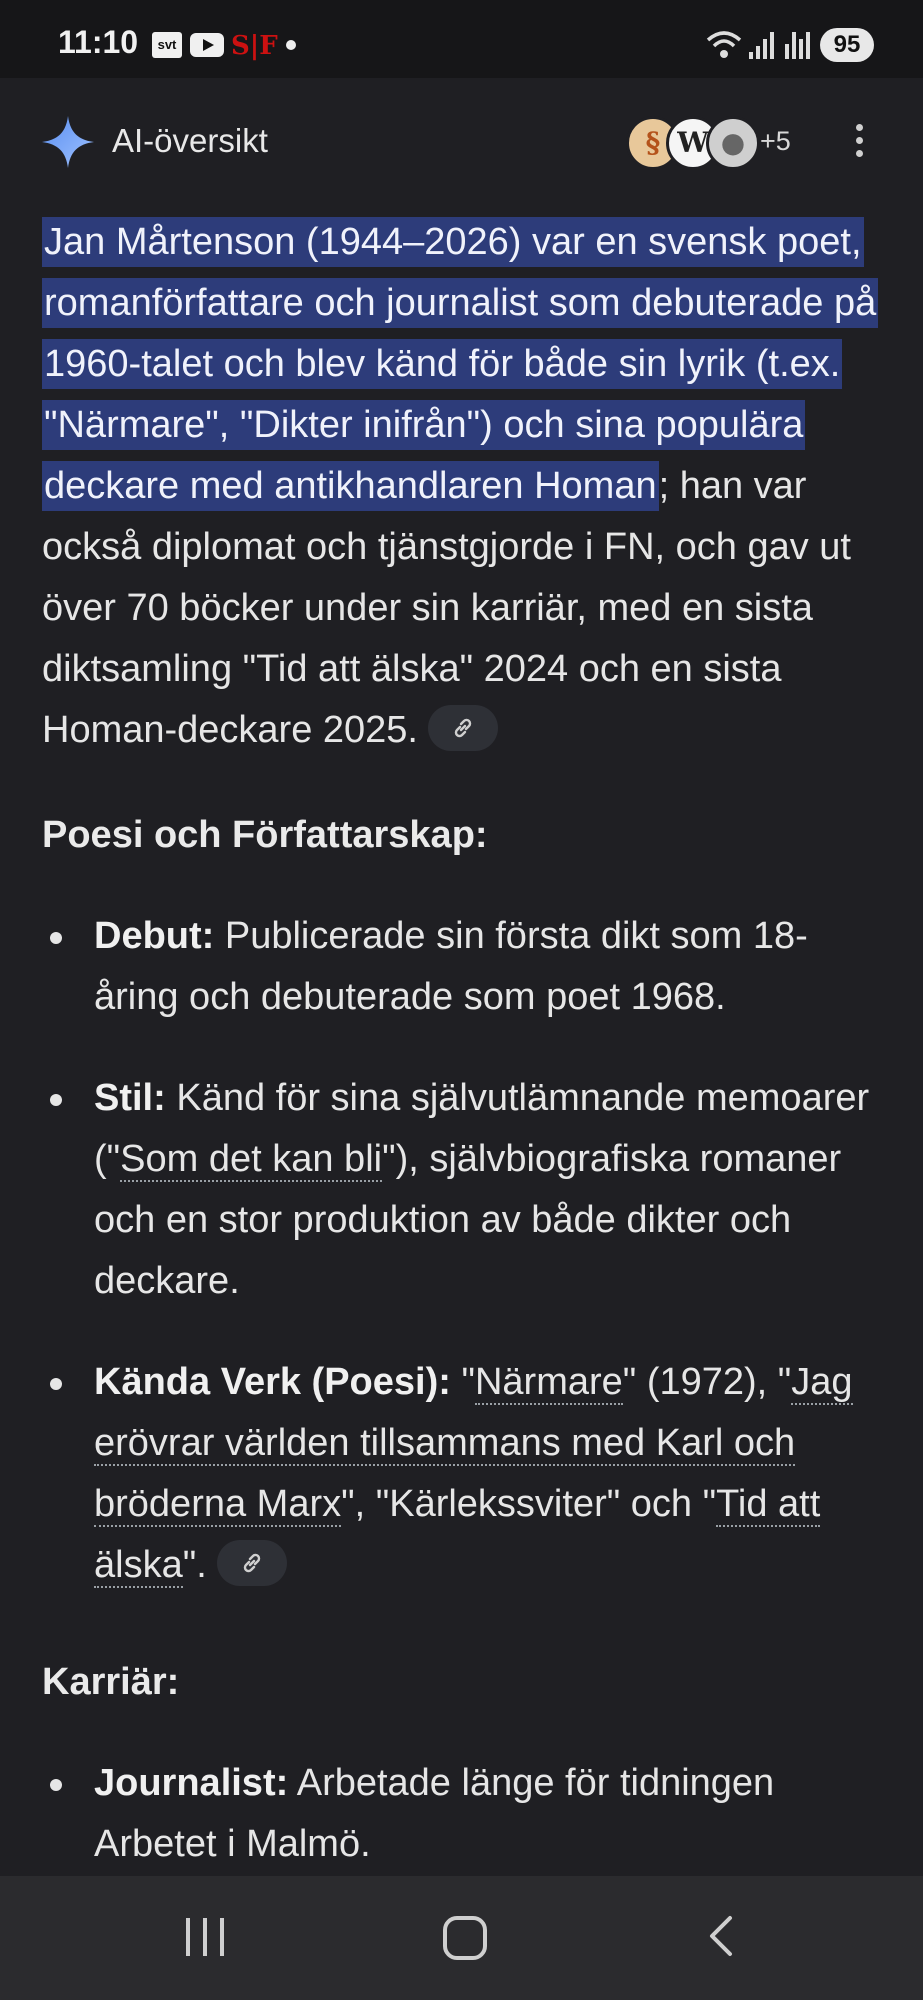 This screenshot has width=923, height=2000. What do you see at coordinates (761, 45) in the screenshot?
I see `signal-icon` at bounding box center [761, 45].